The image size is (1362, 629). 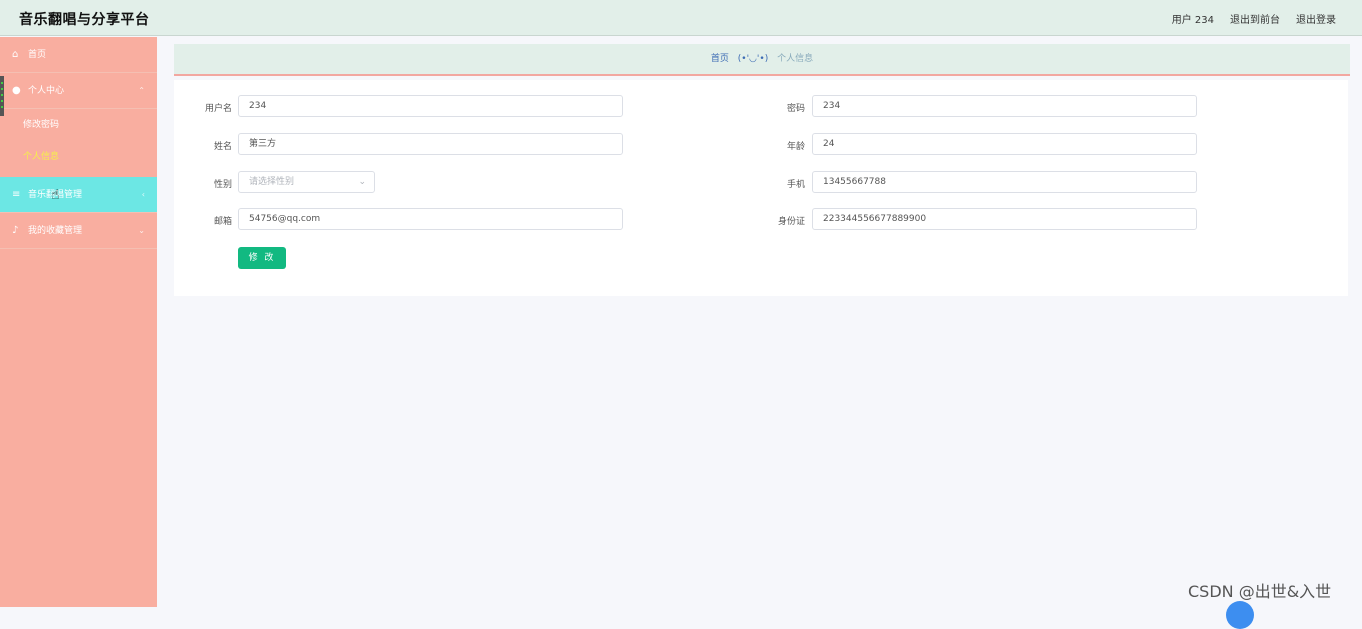 What do you see at coordinates (272, 182) in the screenshot?
I see `gender-placeholder: 请选择性别` at bounding box center [272, 182].